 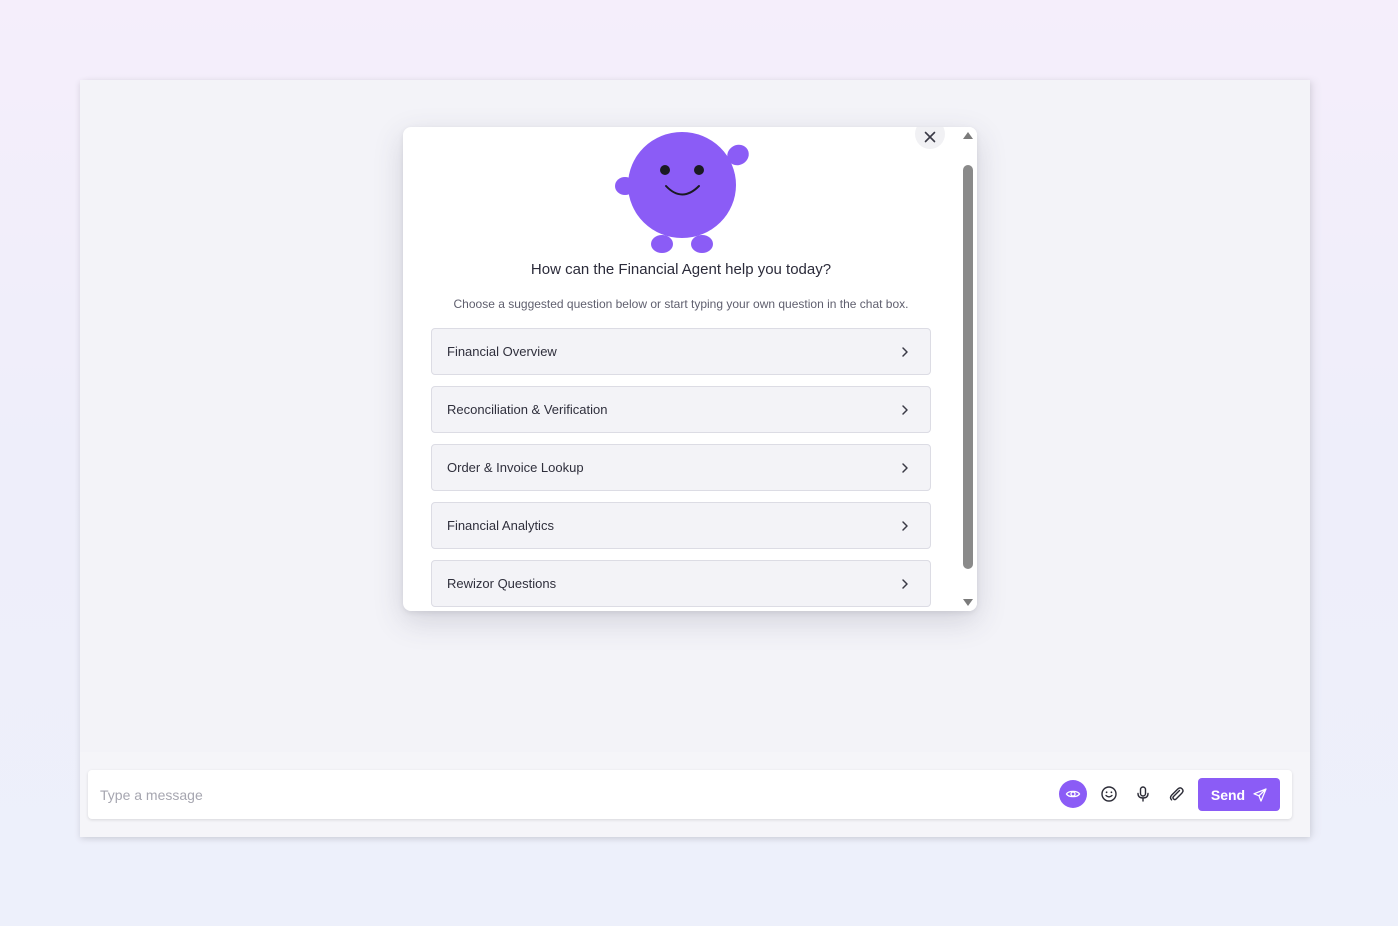 I want to click on voice-input-button, so click(x=1143, y=794).